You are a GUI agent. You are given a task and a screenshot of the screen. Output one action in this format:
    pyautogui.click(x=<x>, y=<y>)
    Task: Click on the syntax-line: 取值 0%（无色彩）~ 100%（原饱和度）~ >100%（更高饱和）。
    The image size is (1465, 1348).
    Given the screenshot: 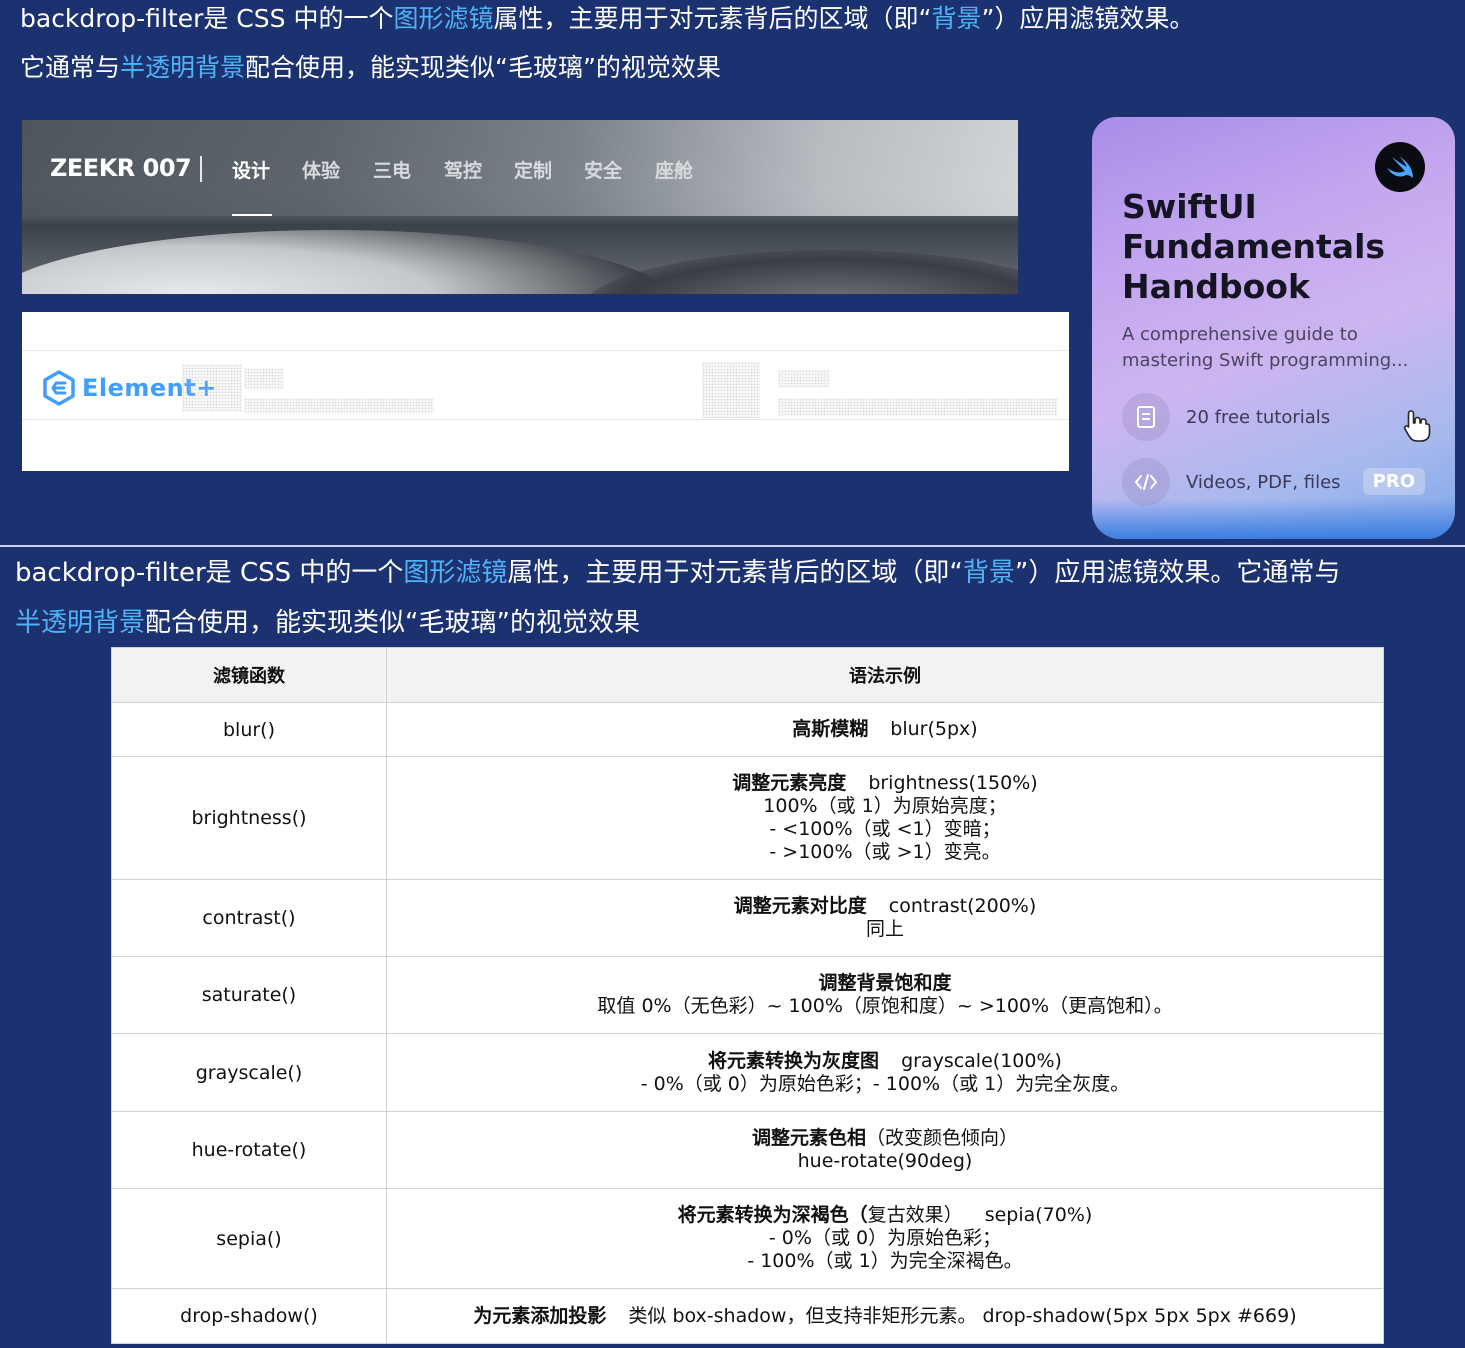 What is the action you would take?
    pyautogui.click(x=885, y=1006)
    